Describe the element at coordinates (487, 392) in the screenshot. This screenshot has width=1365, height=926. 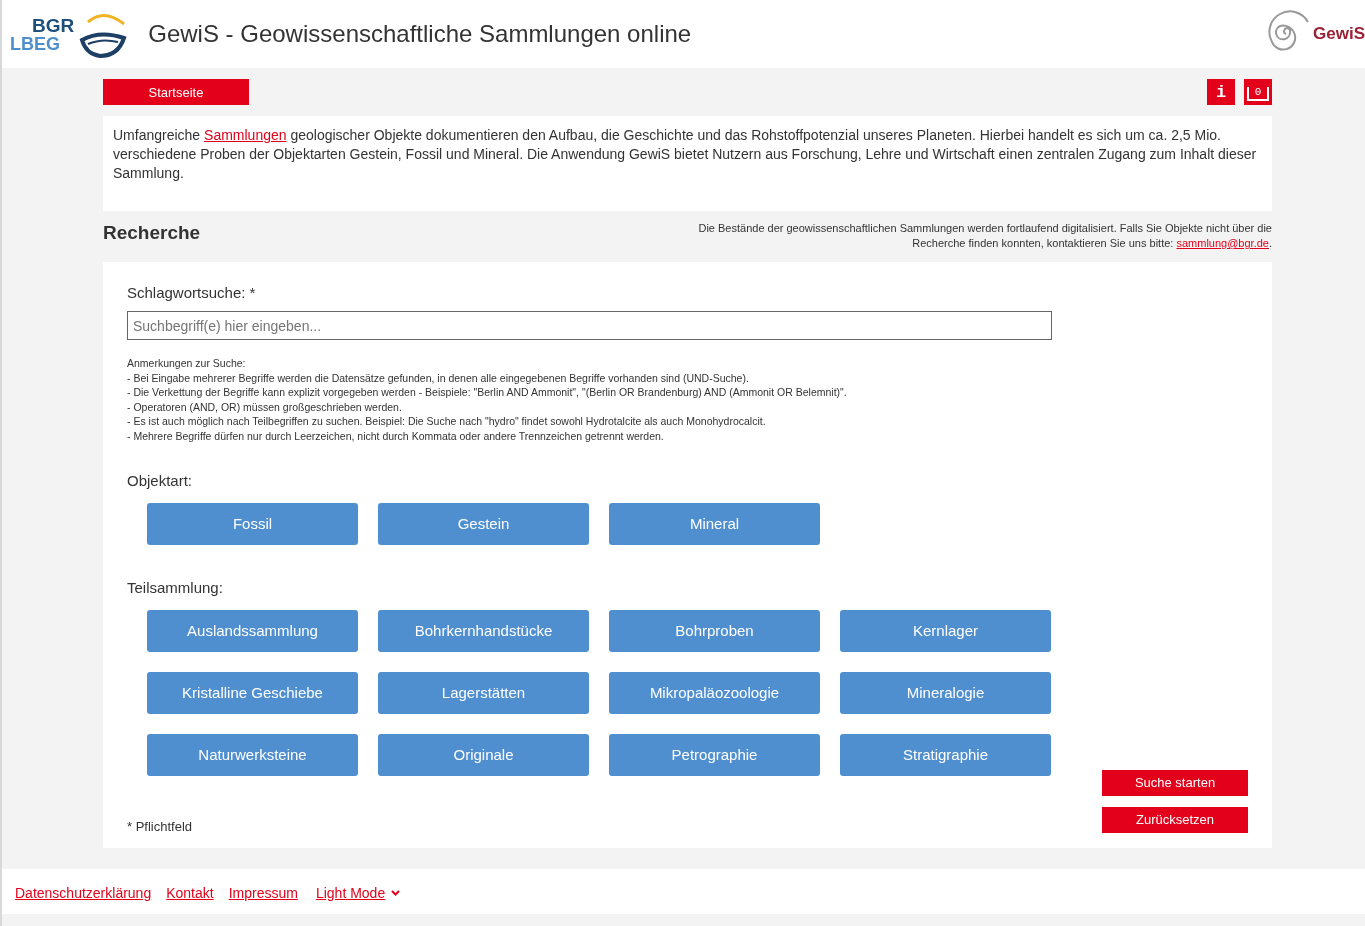
I see `search-note: - Die Verkettung der Begriffe kann explizit vorgegeben werden - Beispiele: "Berlin AND Ammonit", "(Berlin OR Brandenburg) AND (Ammonit OR Belemnit)".` at that location.